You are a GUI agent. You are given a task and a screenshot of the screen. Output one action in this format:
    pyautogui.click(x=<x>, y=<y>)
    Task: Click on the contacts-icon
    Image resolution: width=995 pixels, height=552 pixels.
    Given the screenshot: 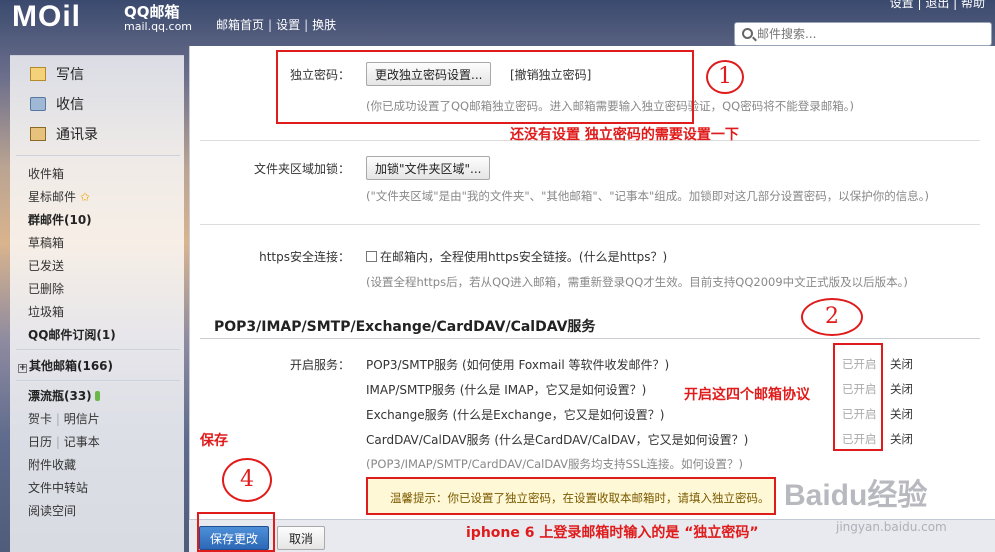 What is the action you would take?
    pyautogui.click(x=38, y=134)
    